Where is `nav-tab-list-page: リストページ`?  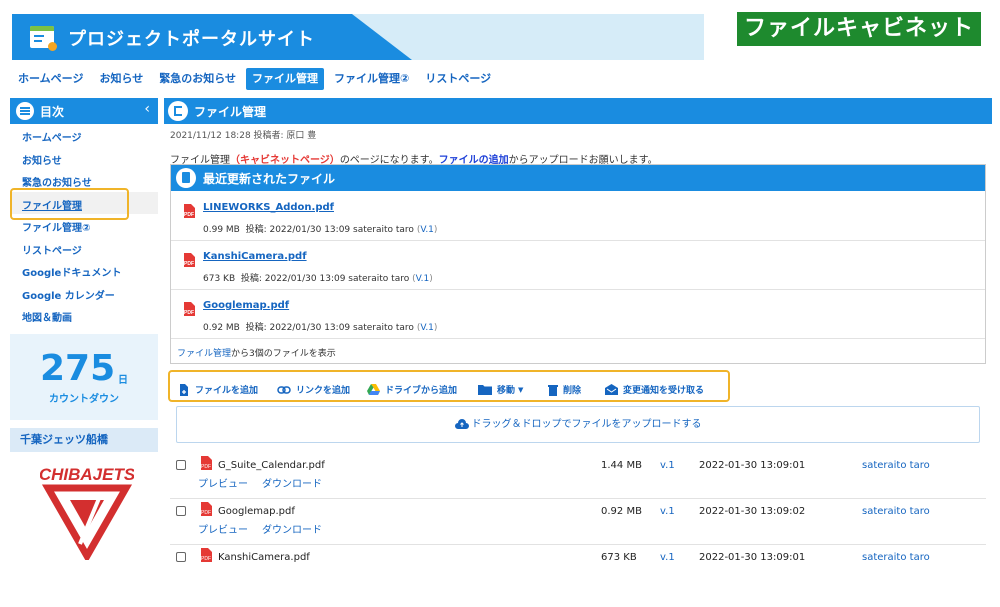 nav-tab-list-page: リストページ is located at coordinates (458, 79).